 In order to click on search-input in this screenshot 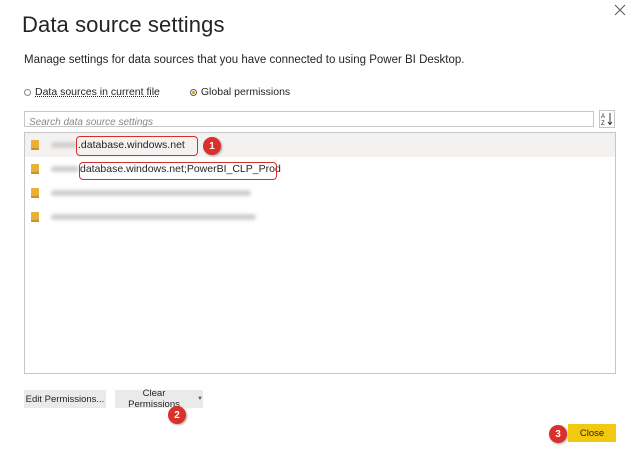, I will do `click(309, 122)`.